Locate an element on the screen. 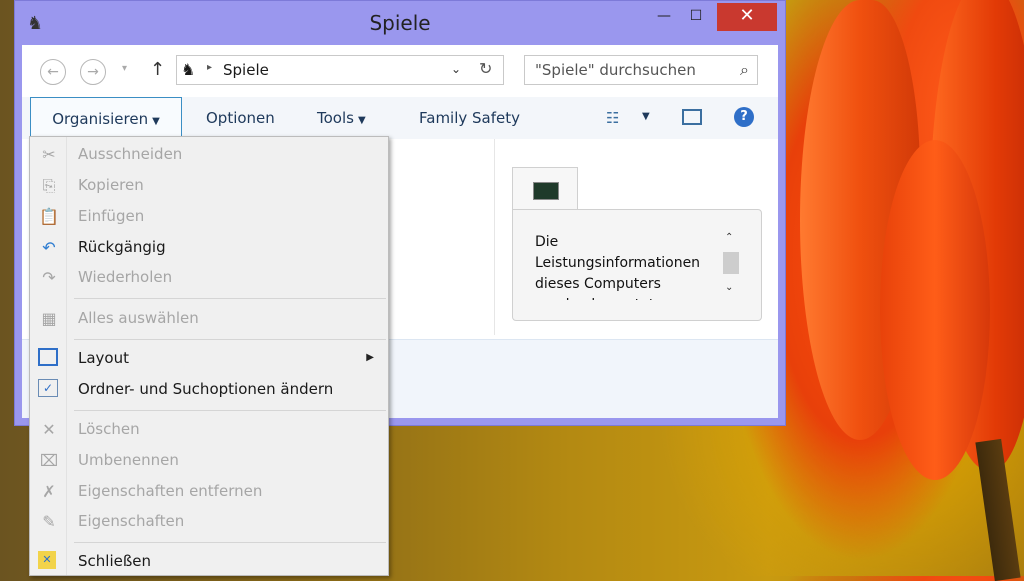 This screenshot has height=581, width=1024. redo-icon: ↷ is located at coordinates (49, 277).